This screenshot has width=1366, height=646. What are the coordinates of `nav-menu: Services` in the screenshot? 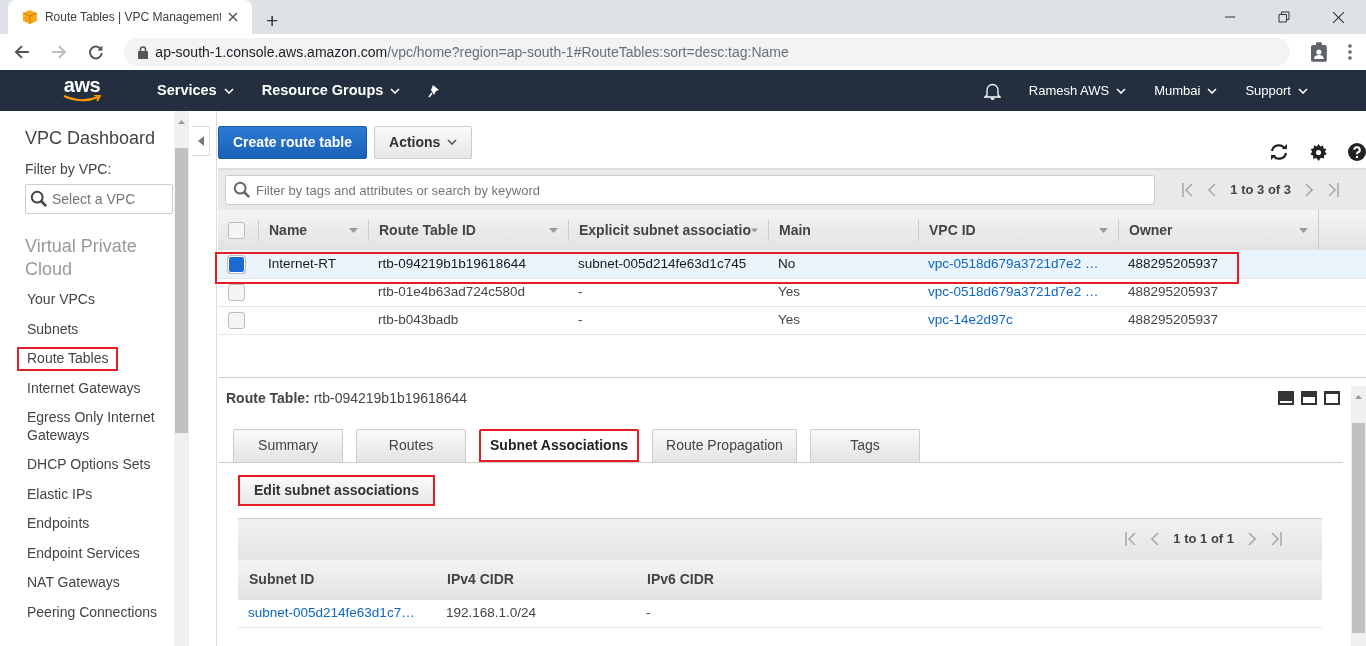 It's located at (195, 90).